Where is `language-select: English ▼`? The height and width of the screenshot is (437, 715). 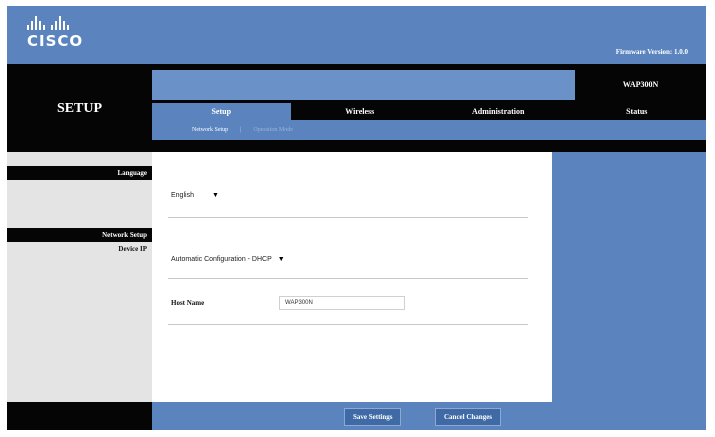
language-select: English ▼ is located at coordinates (195, 195).